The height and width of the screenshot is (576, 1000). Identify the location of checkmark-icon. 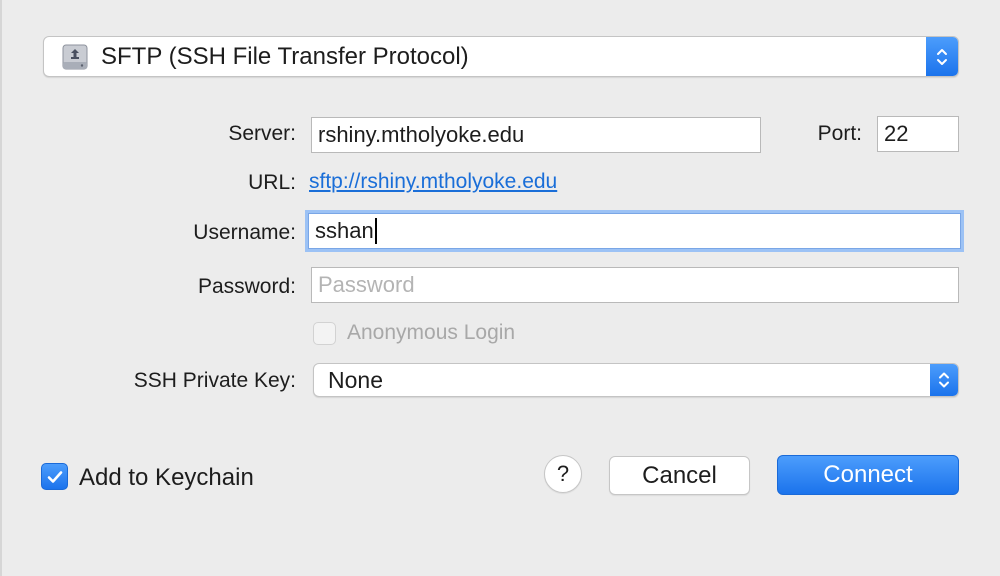
(54, 476).